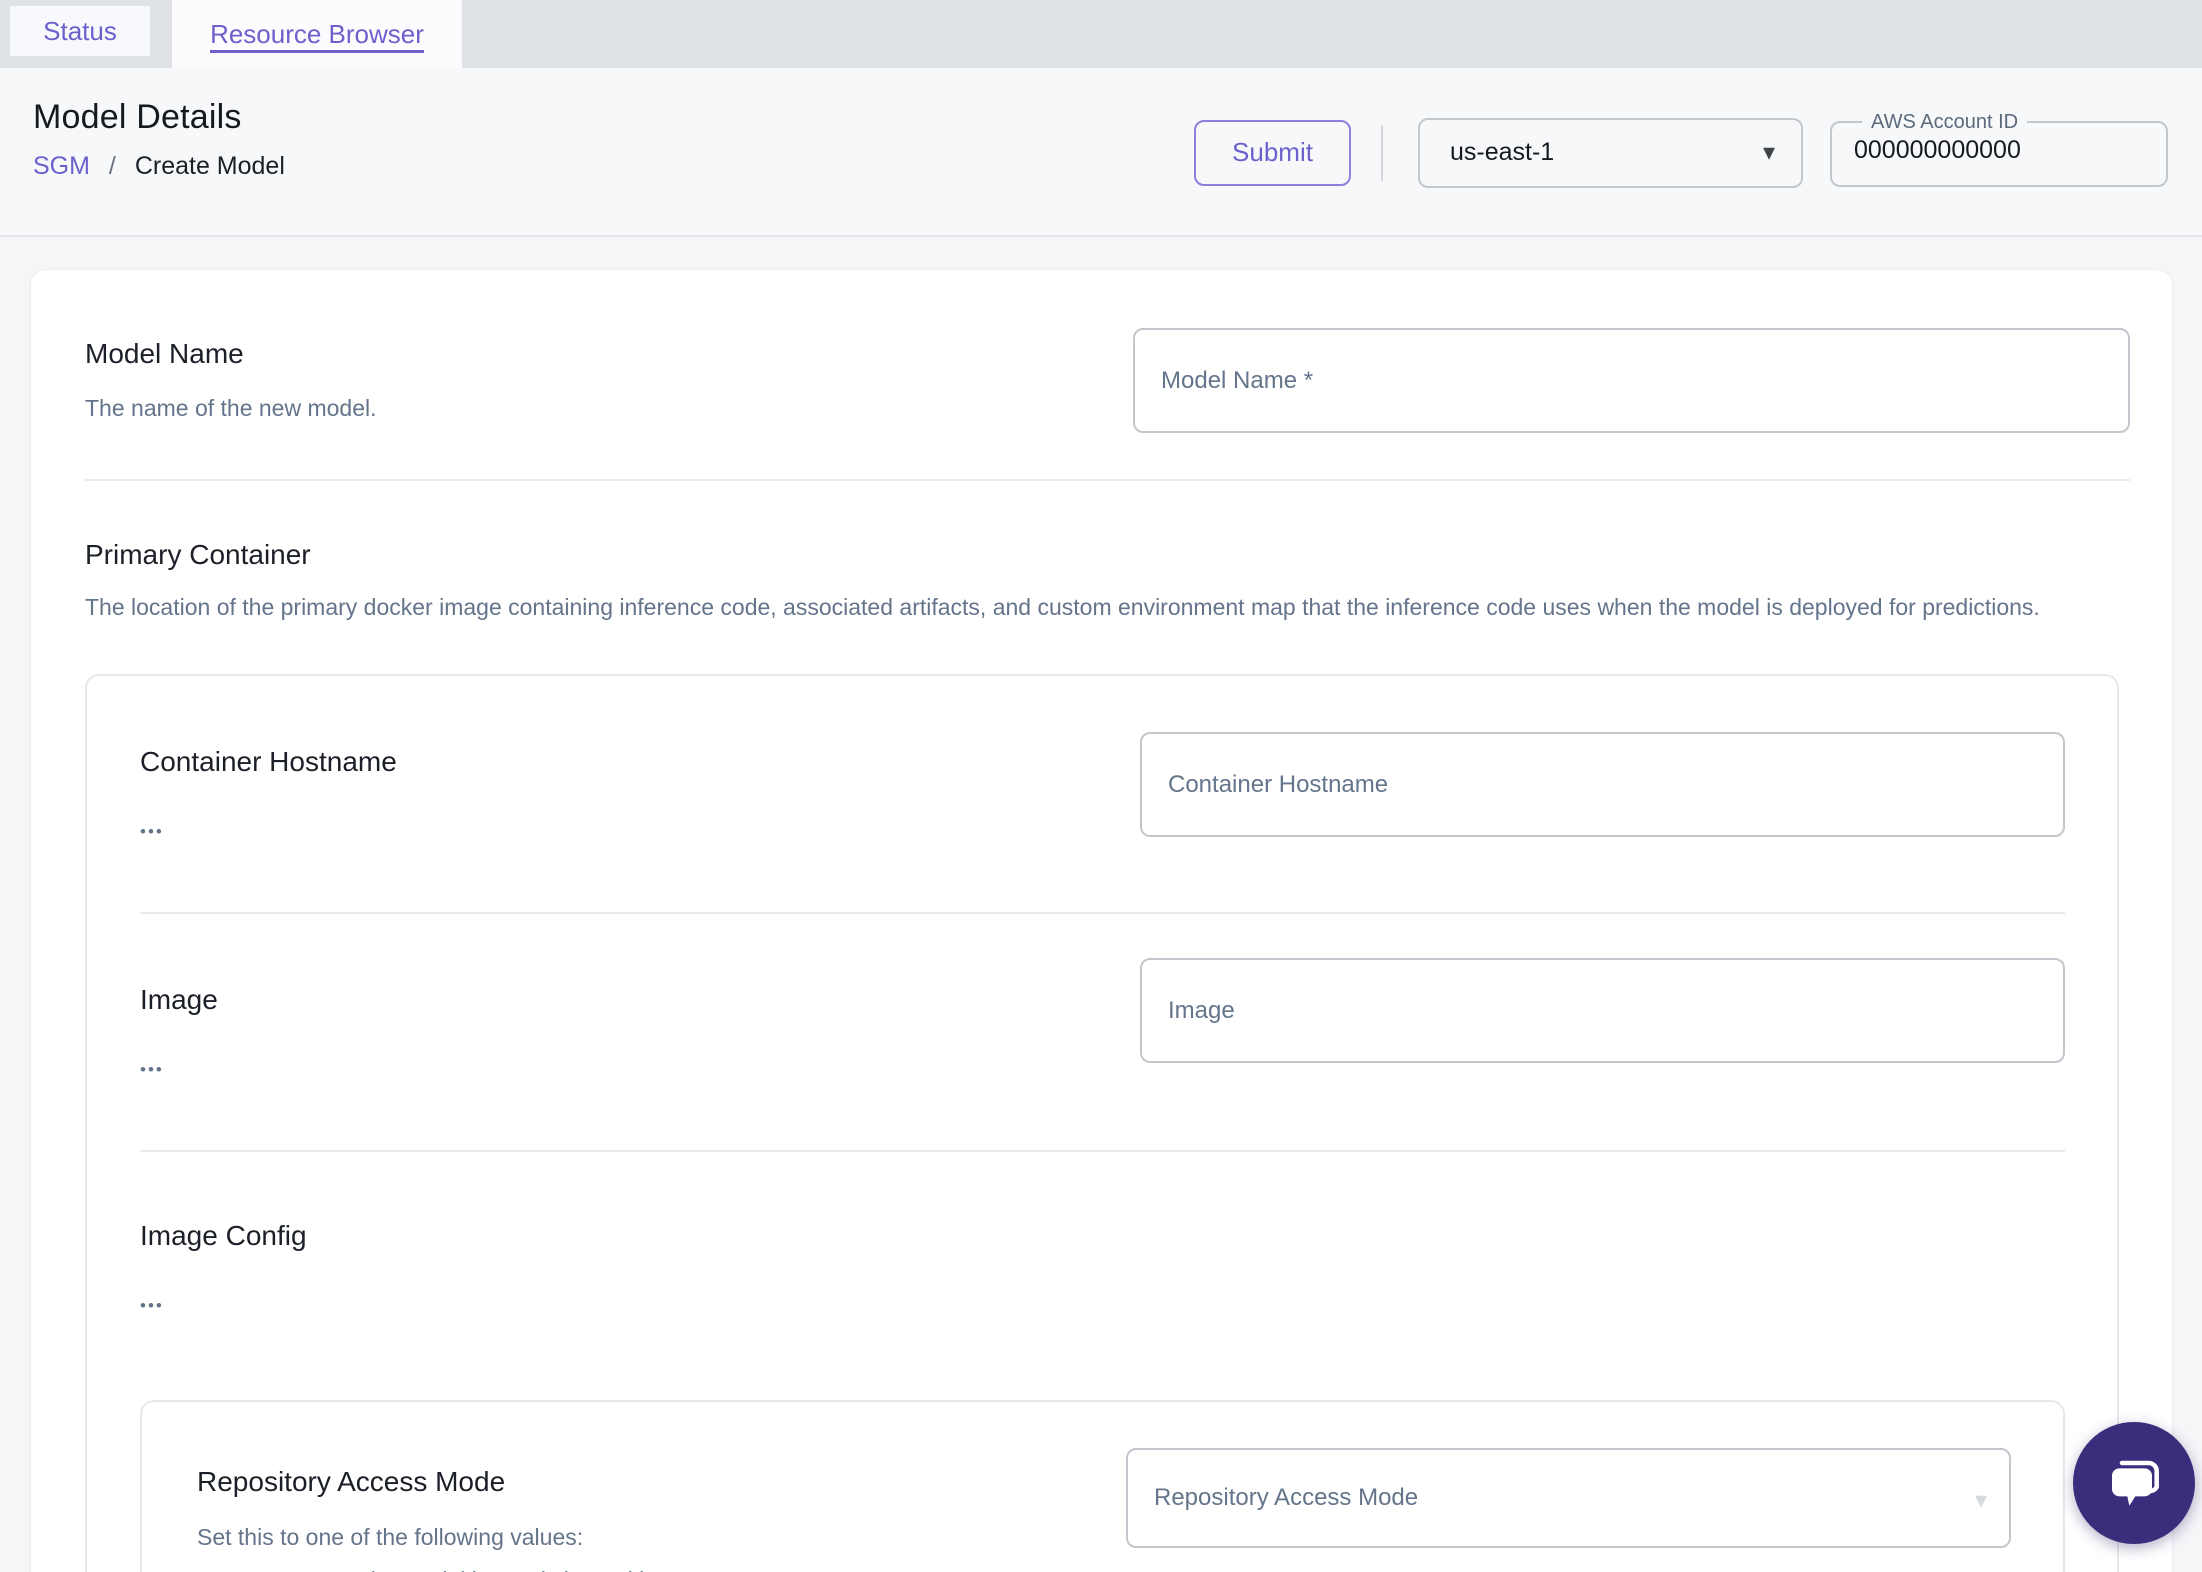  Describe the element at coordinates (1101, 34) in the screenshot. I see `tab-bar: Status Resource Browser` at that location.